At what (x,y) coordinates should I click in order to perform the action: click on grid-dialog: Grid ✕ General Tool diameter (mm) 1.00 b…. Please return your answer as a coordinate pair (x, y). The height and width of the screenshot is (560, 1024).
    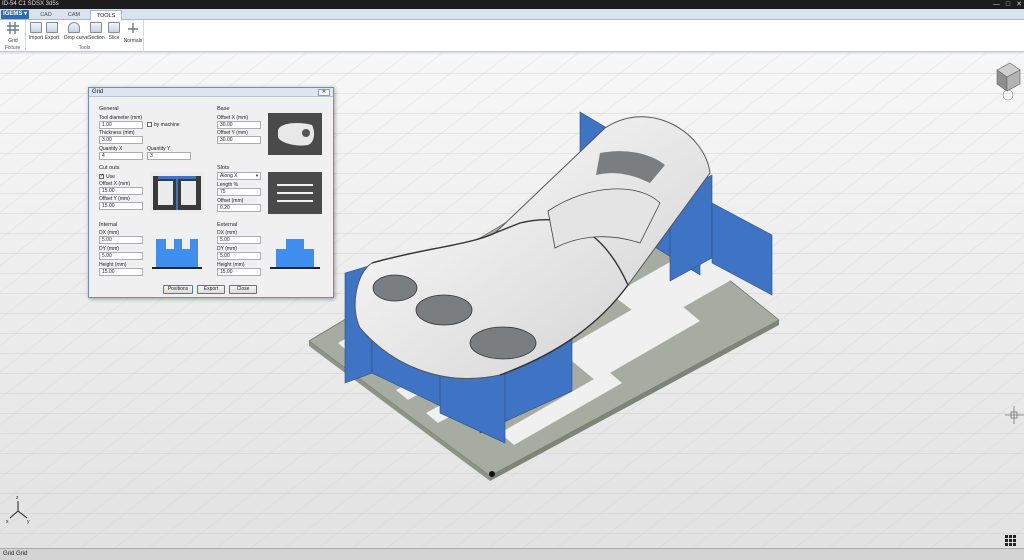
    Looking at the image, I should click on (211, 192).